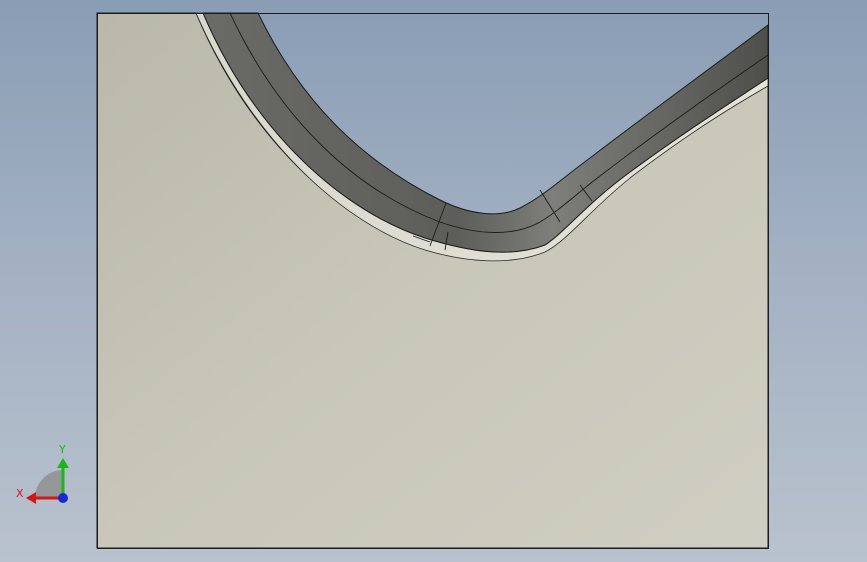 This screenshot has height=562, width=867. Describe the element at coordinates (31, 498) in the screenshot. I see `triad-x-arrow` at that location.